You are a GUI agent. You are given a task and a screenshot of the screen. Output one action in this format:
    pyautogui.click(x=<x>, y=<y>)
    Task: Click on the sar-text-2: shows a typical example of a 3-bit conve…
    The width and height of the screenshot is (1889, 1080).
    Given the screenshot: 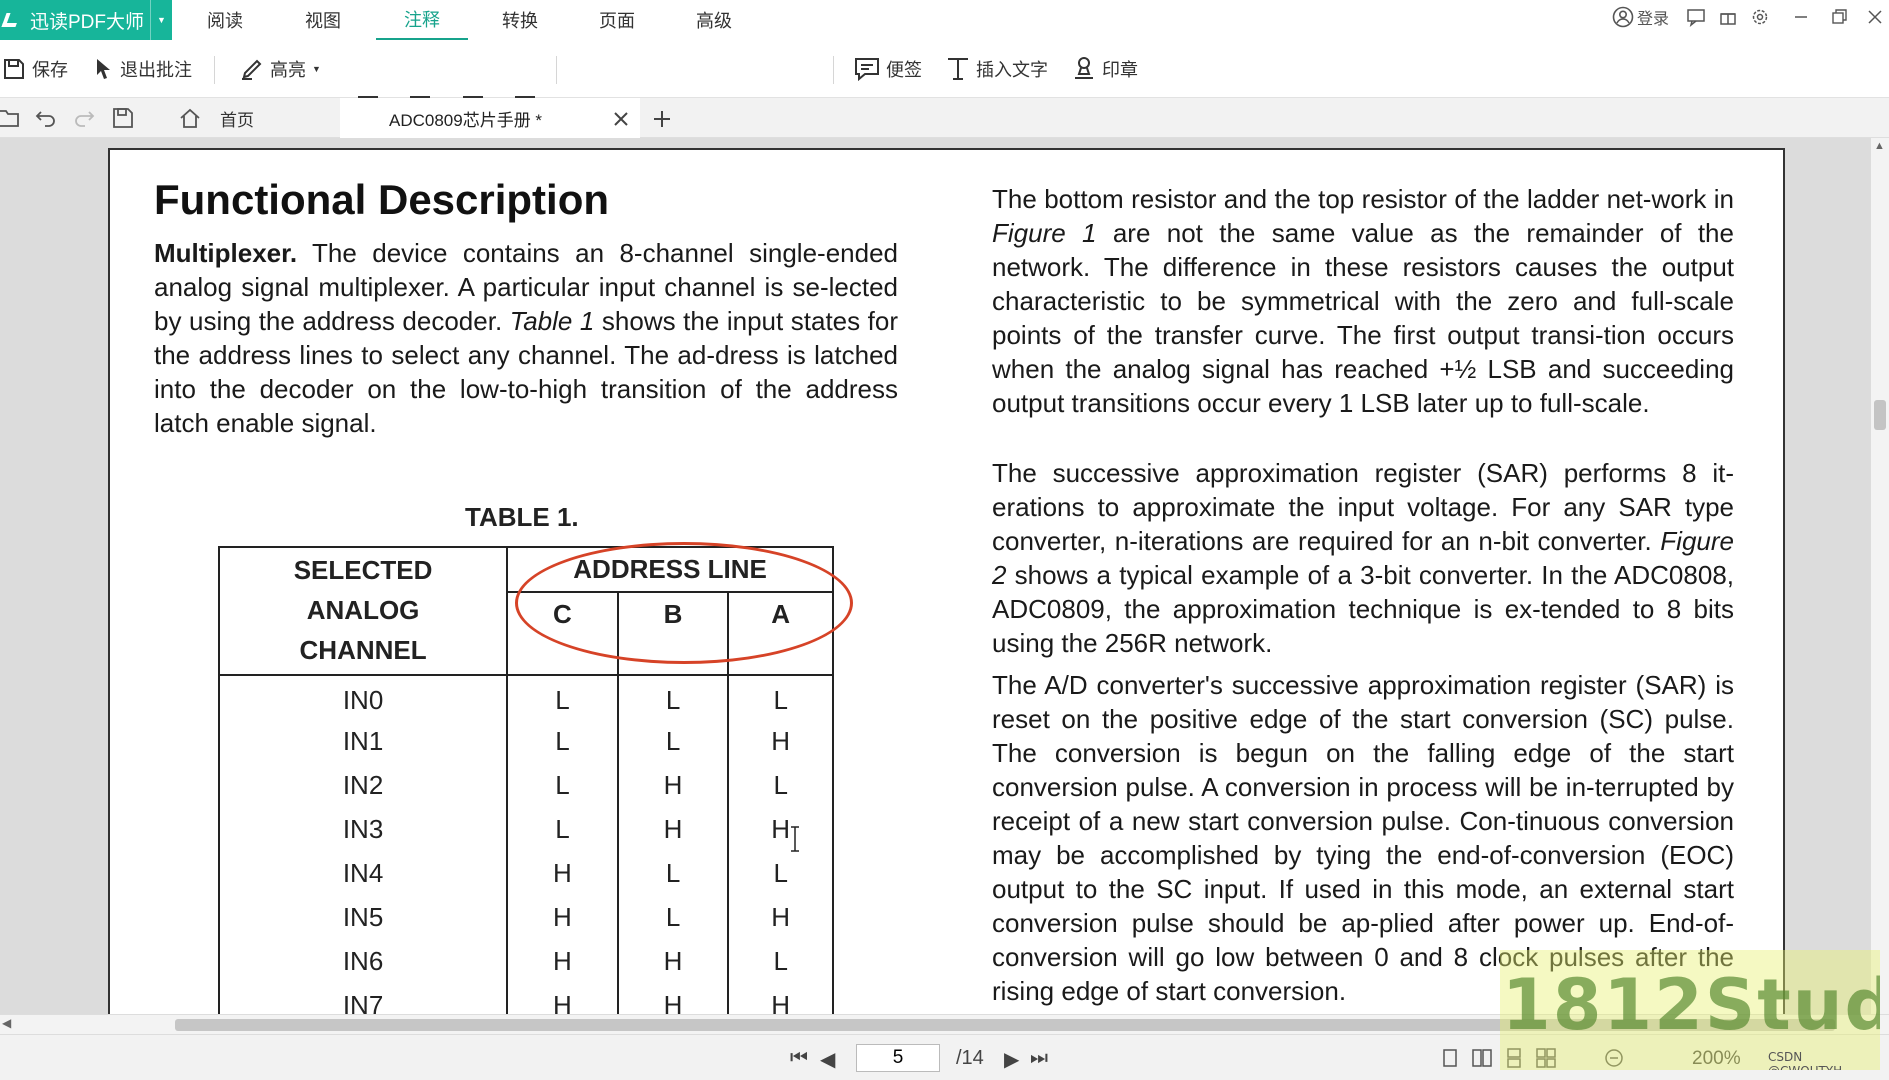 What is the action you would take?
    pyautogui.click(x=1363, y=609)
    